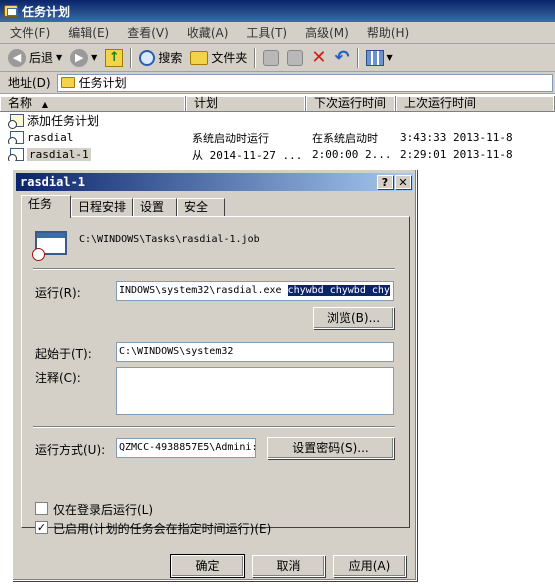 This screenshot has height=587, width=555. I want to click on search-button: 搜索, so click(160, 58).